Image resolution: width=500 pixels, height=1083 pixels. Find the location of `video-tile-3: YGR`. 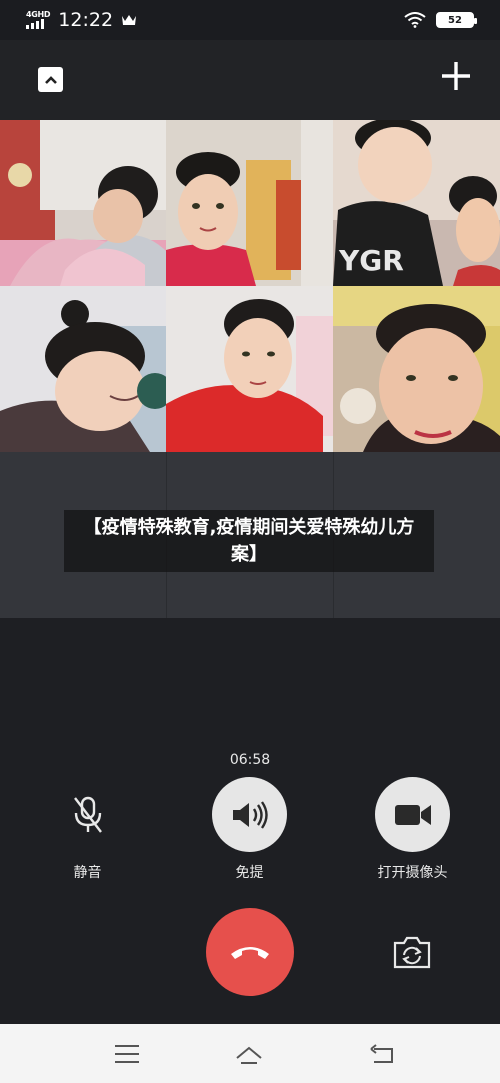

video-tile-3: YGR is located at coordinates (416, 203).